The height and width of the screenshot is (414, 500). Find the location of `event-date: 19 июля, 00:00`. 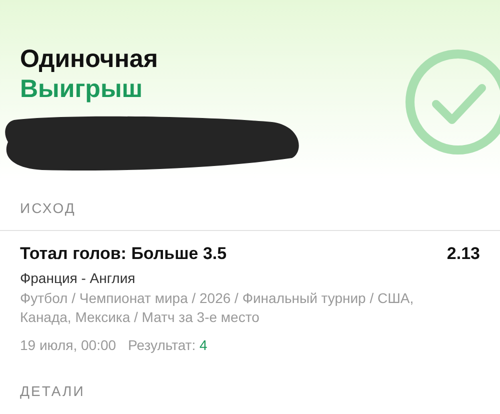

event-date: 19 июля, 00:00 is located at coordinates (68, 345).